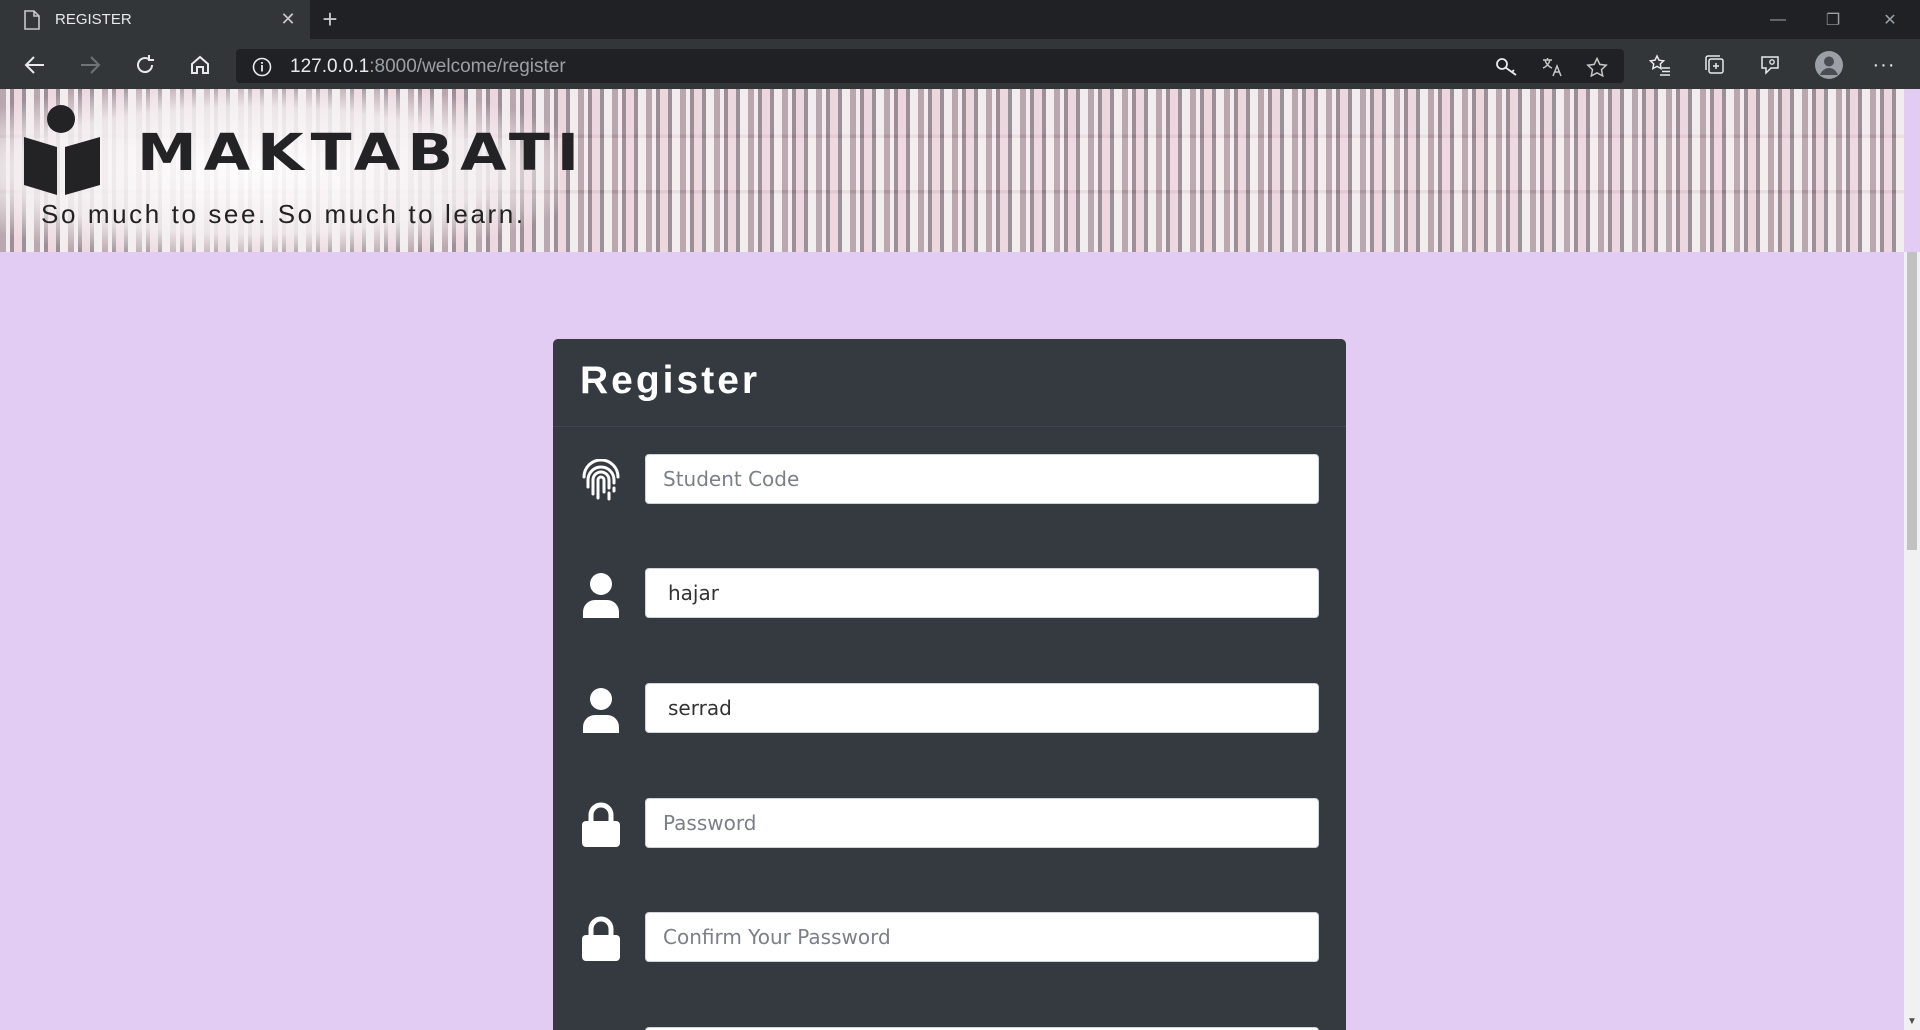  I want to click on minimize-icon: —, so click(1778, 19).